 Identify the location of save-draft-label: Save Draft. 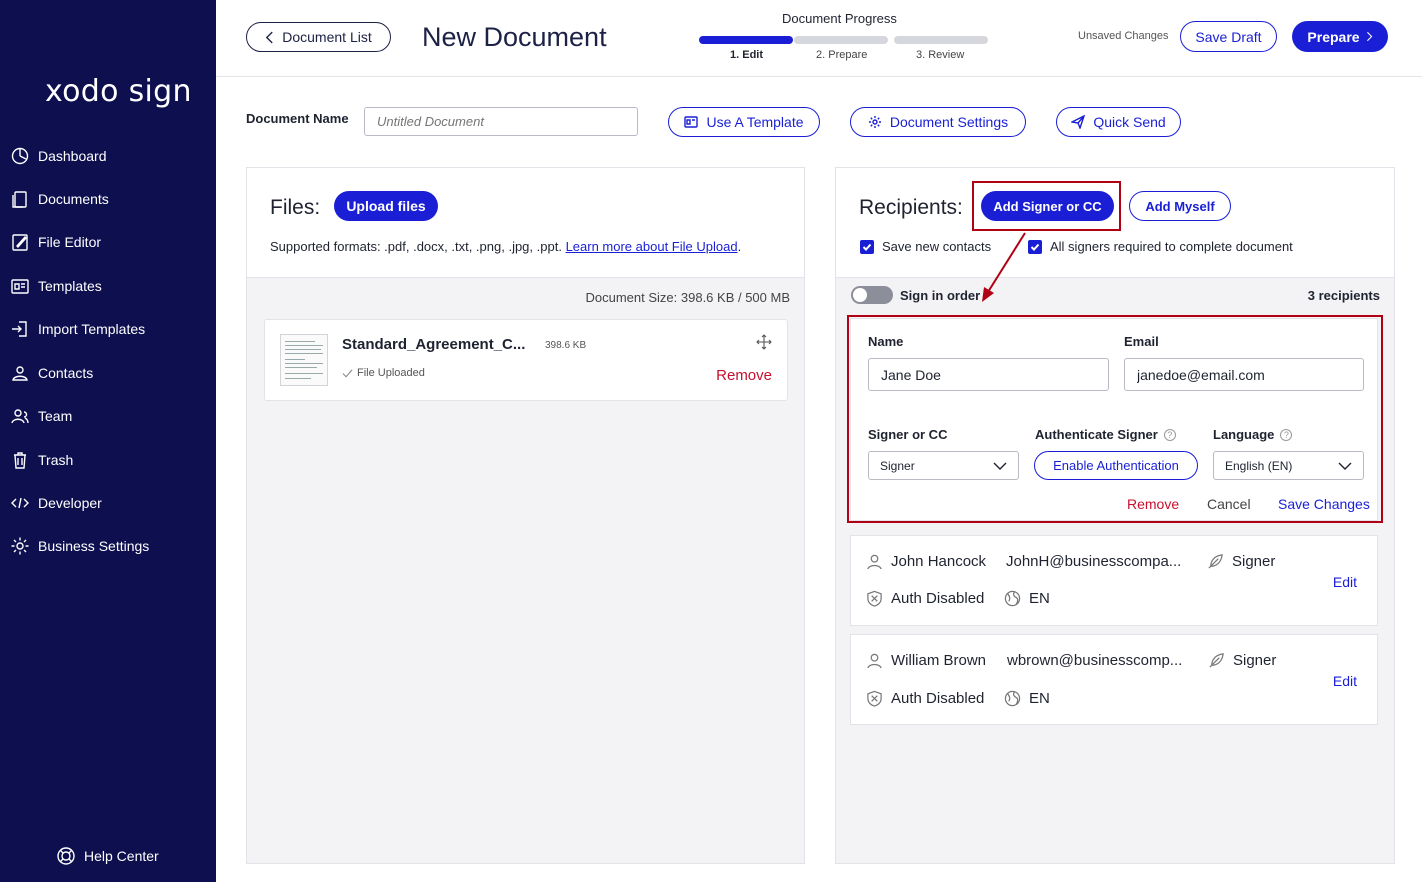
(1228, 36).